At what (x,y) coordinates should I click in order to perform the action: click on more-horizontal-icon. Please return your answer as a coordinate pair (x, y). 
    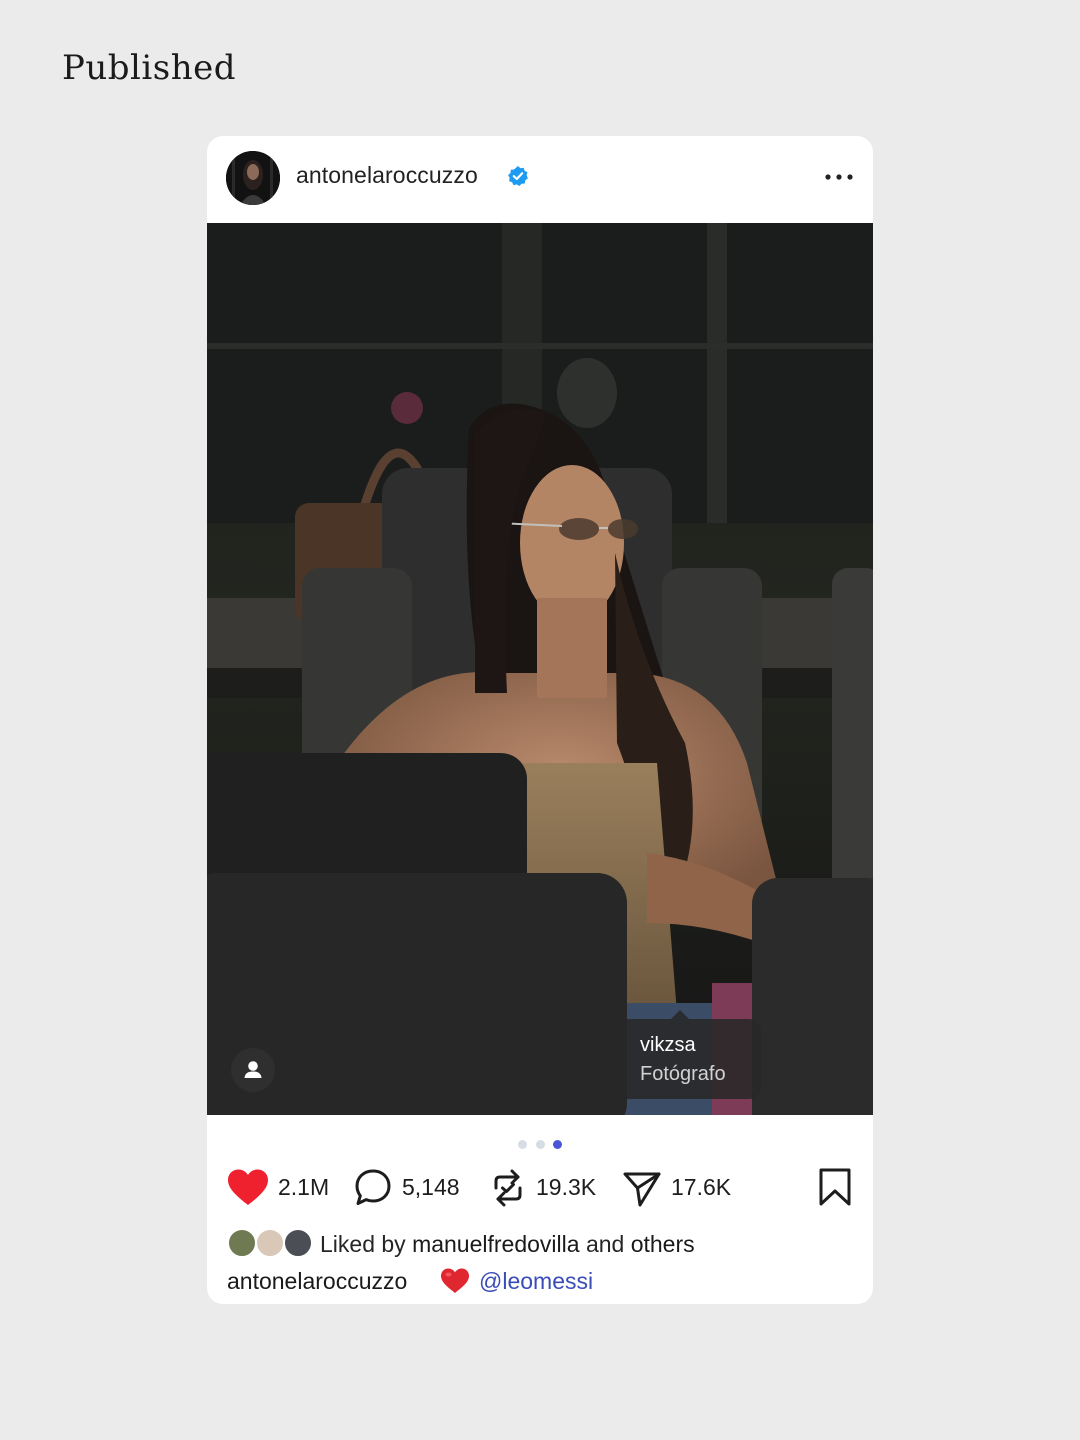
    Looking at the image, I should click on (839, 177).